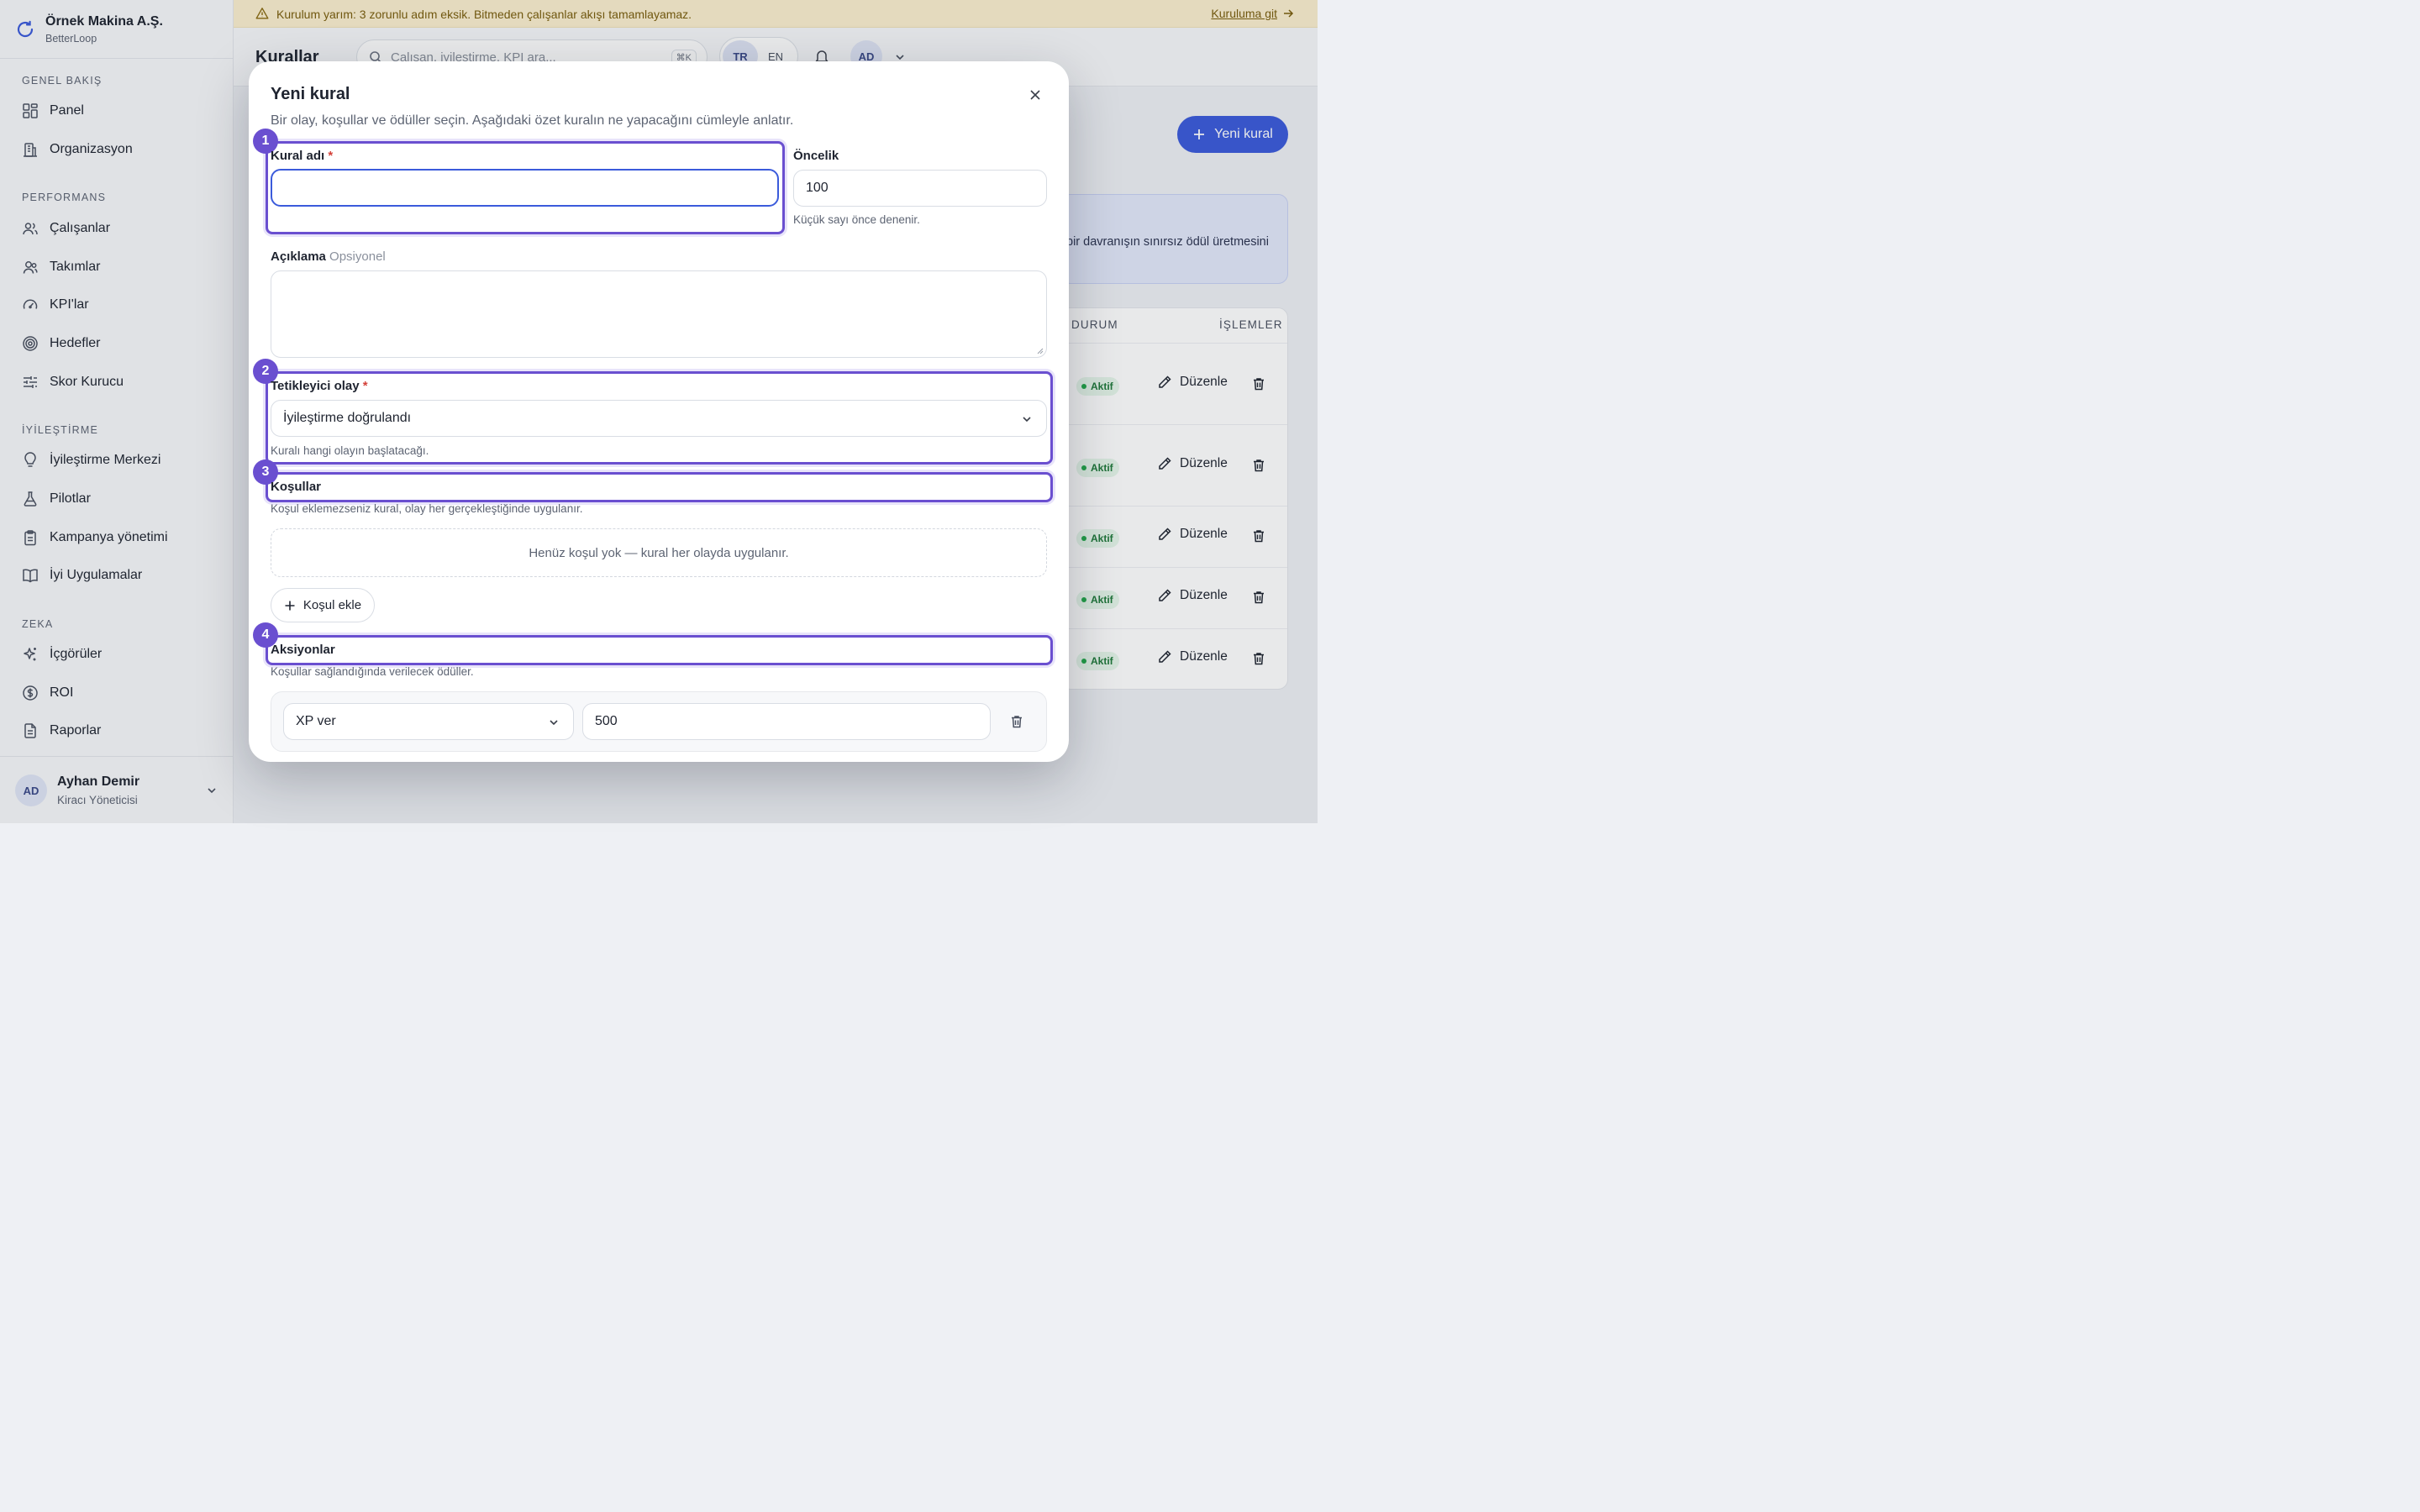 This screenshot has width=2420, height=1512. Describe the element at coordinates (316, 721) in the screenshot. I see `action-type-value: XP ver` at that location.